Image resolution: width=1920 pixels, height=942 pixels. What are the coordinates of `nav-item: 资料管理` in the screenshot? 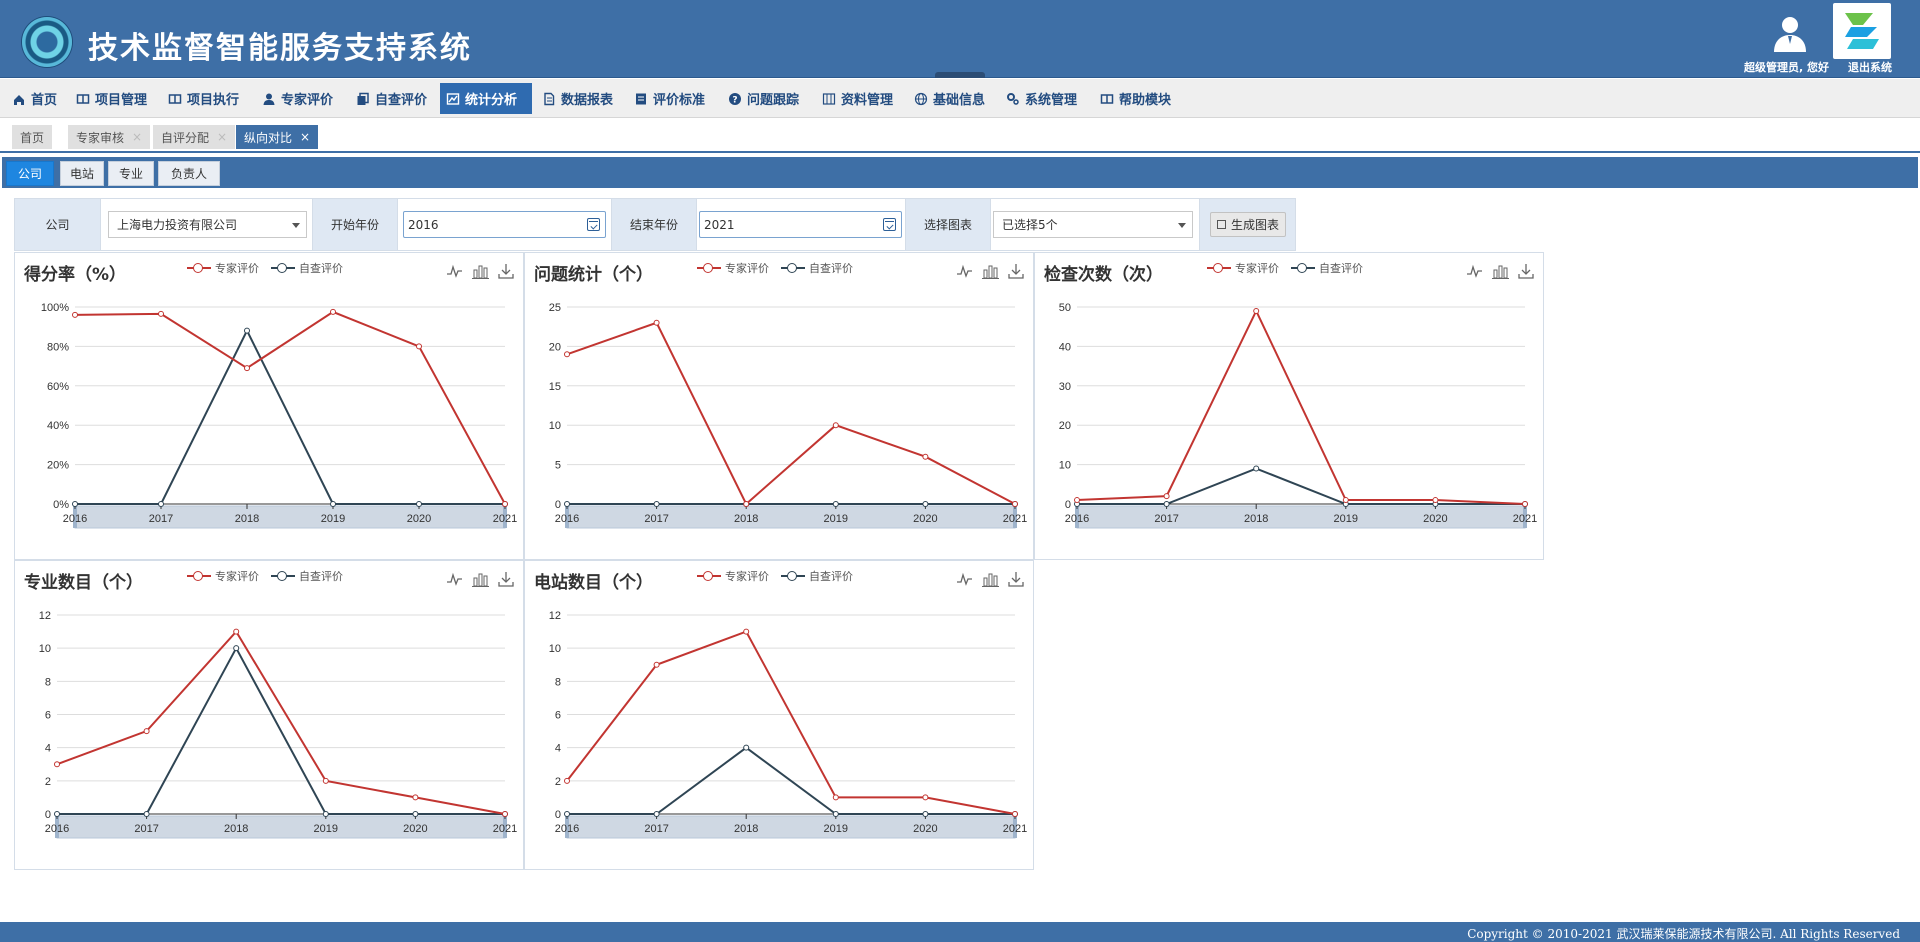 It's located at (859, 98).